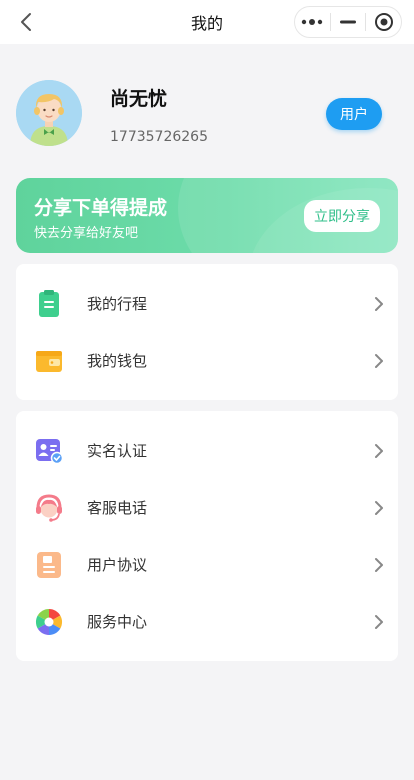  Describe the element at coordinates (383, 22) in the screenshot. I see `close-target-icon` at that location.